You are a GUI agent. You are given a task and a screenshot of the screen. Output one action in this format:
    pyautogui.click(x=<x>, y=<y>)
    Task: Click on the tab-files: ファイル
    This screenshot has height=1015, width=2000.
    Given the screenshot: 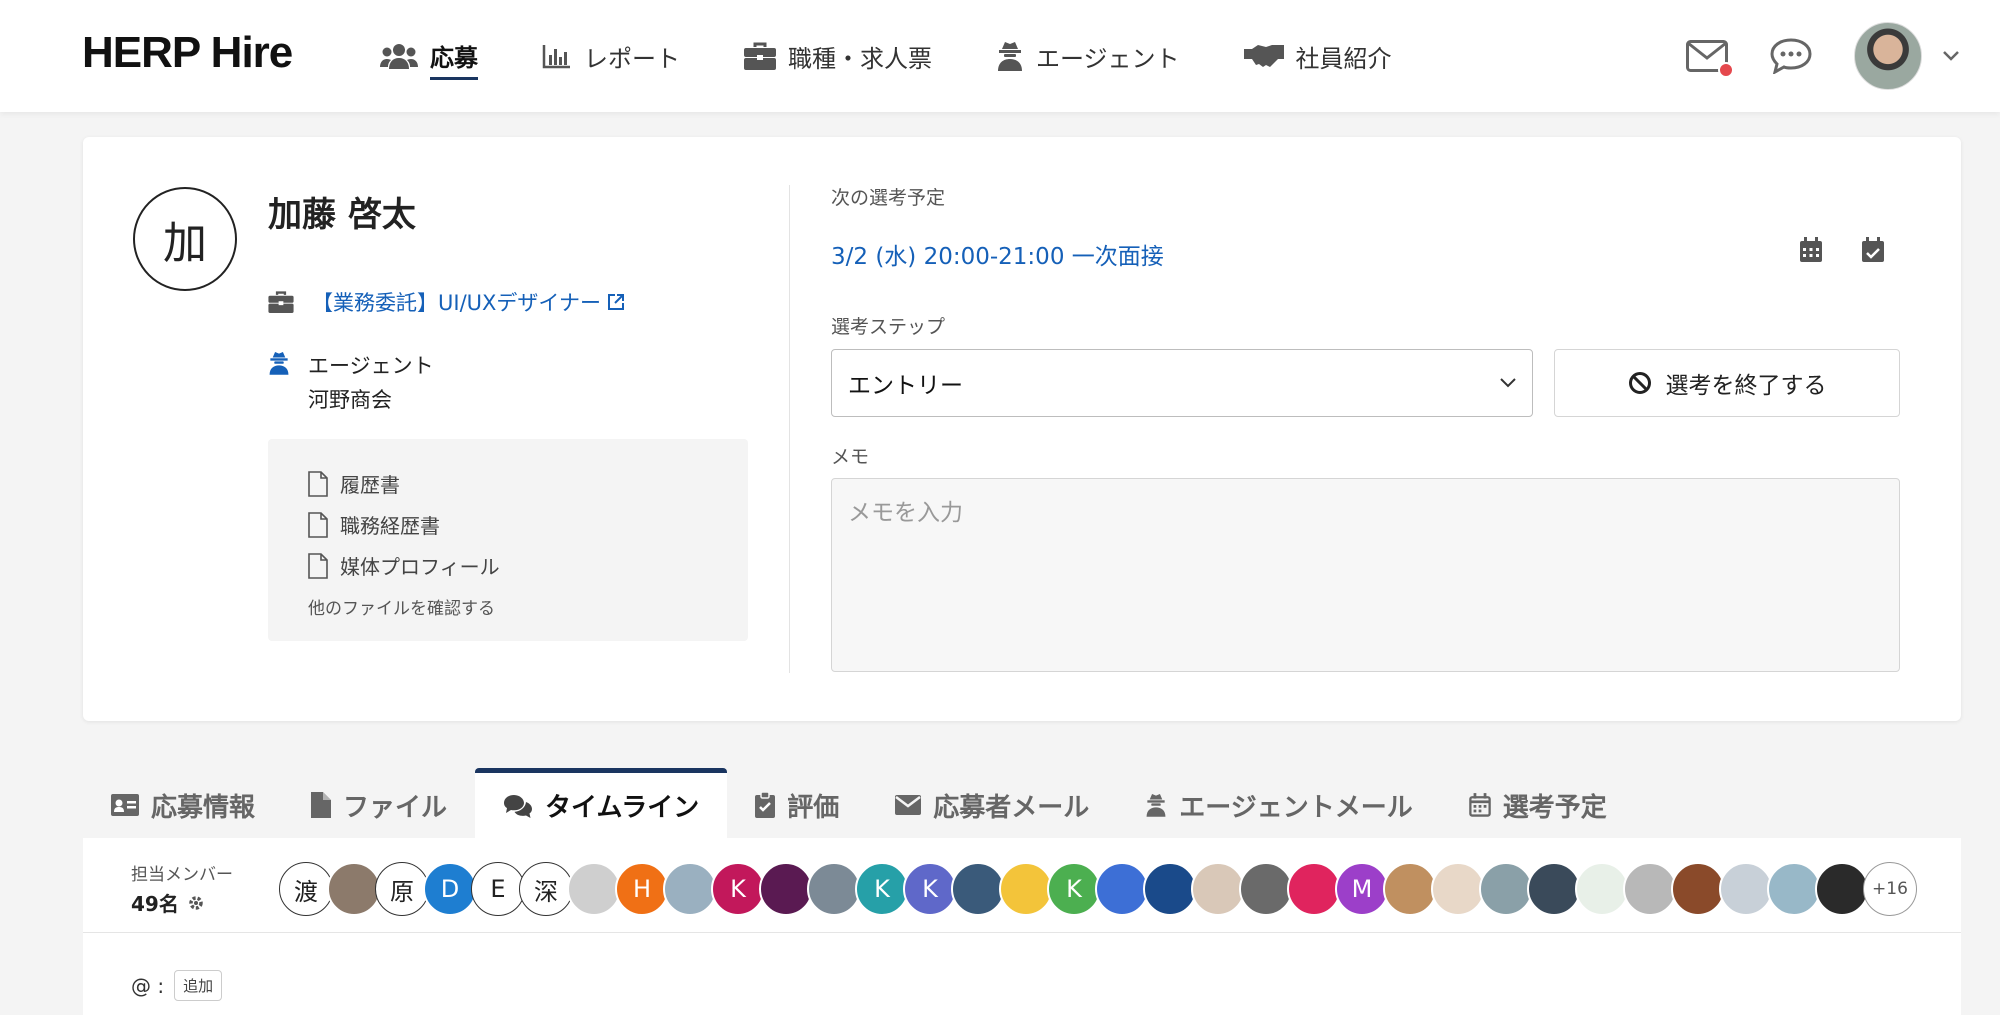 What is the action you would take?
    pyautogui.click(x=379, y=805)
    